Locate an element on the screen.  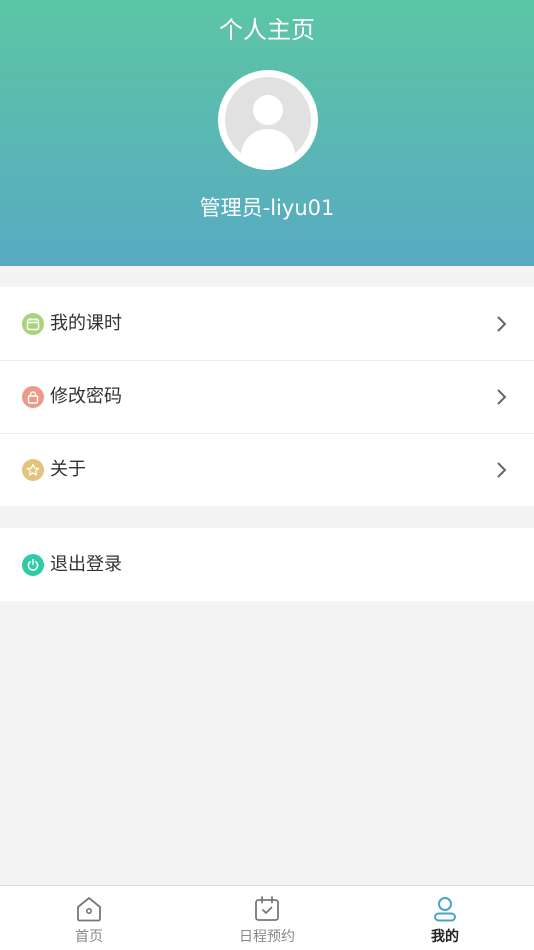
avatar-placeholder-icon is located at coordinates (268, 120).